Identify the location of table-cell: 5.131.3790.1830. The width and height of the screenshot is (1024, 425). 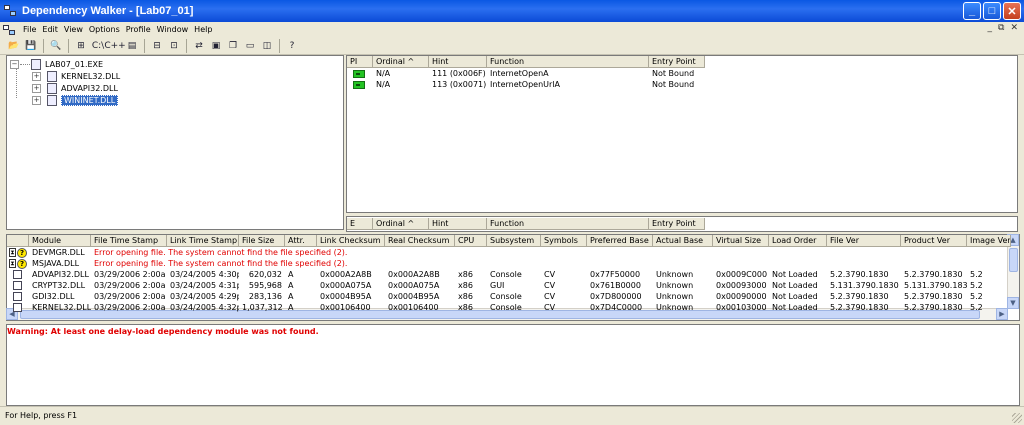
(864, 285).